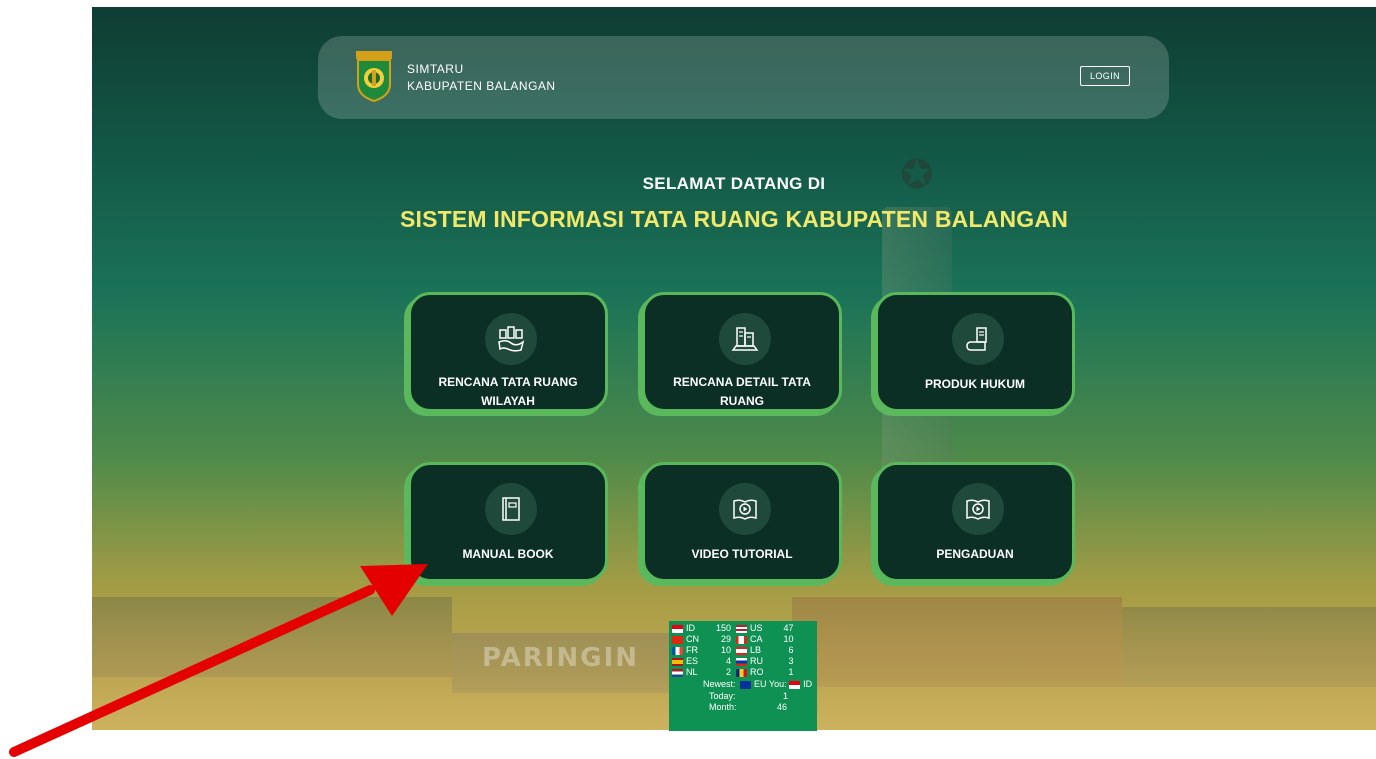  I want to click on menu-card-label: VIDEO TUTORIAL, so click(742, 554).